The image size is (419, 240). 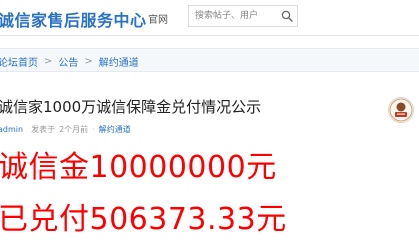 I want to click on author-link: admin, so click(x=11, y=129).